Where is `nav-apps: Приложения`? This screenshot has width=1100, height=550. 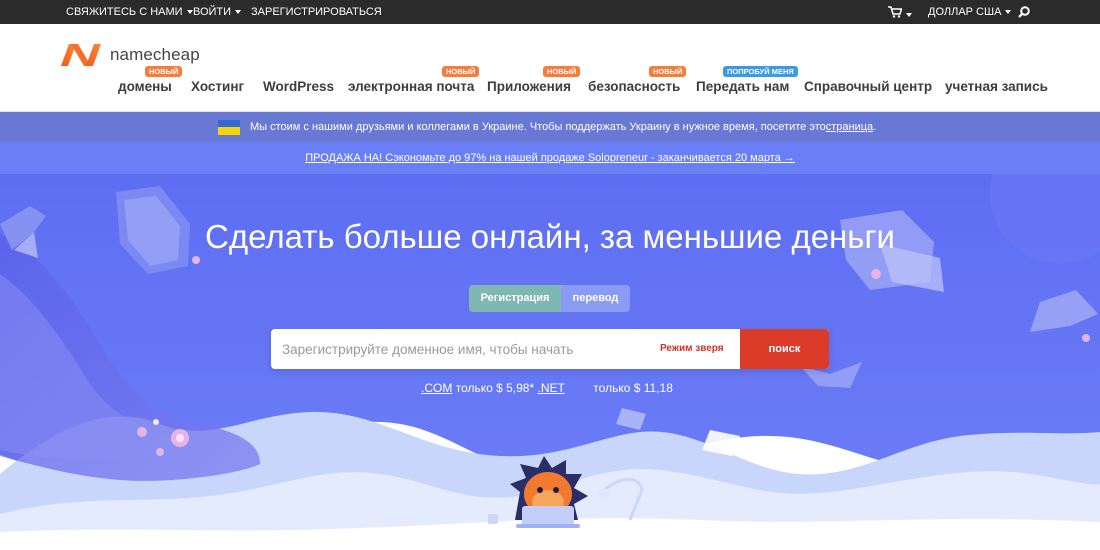
nav-apps: Приложения is located at coordinates (529, 86).